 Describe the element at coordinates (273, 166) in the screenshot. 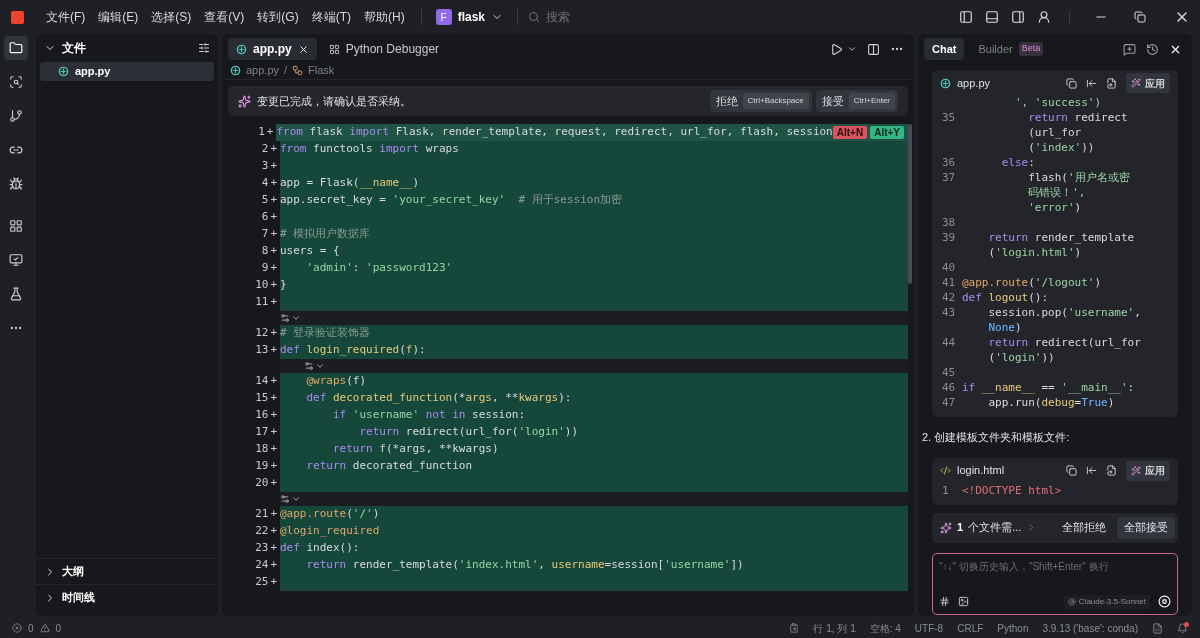

I see `diff-marker: +` at that location.